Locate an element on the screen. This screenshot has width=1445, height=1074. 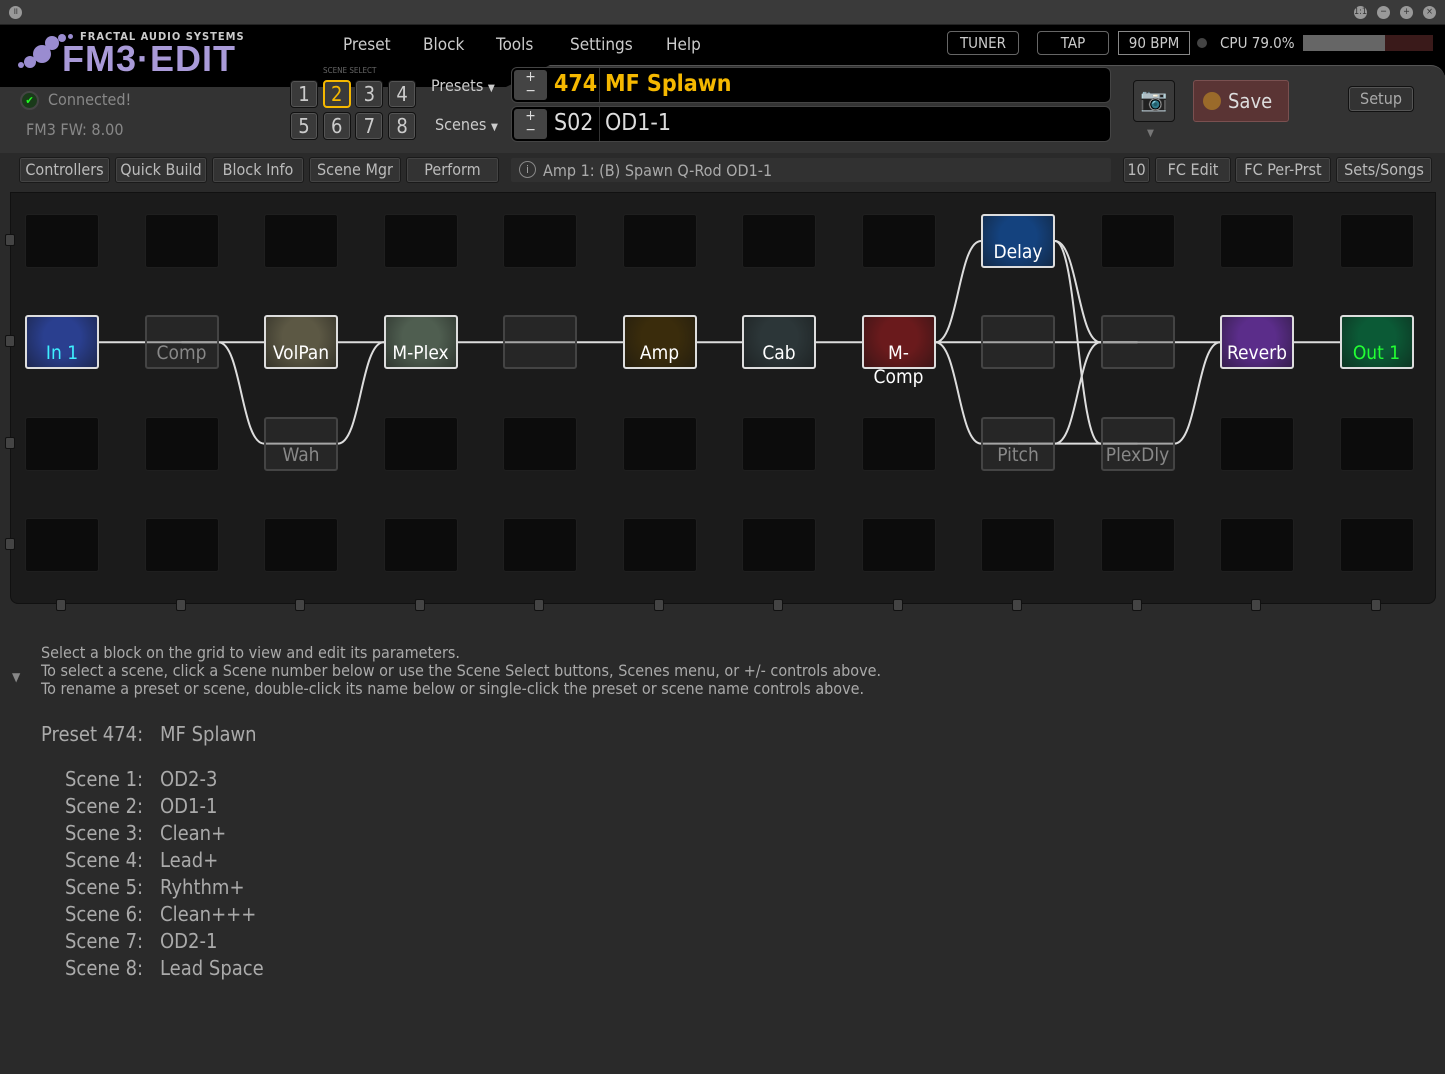
menu-settings: Settings is located at coordinates (601, 45).